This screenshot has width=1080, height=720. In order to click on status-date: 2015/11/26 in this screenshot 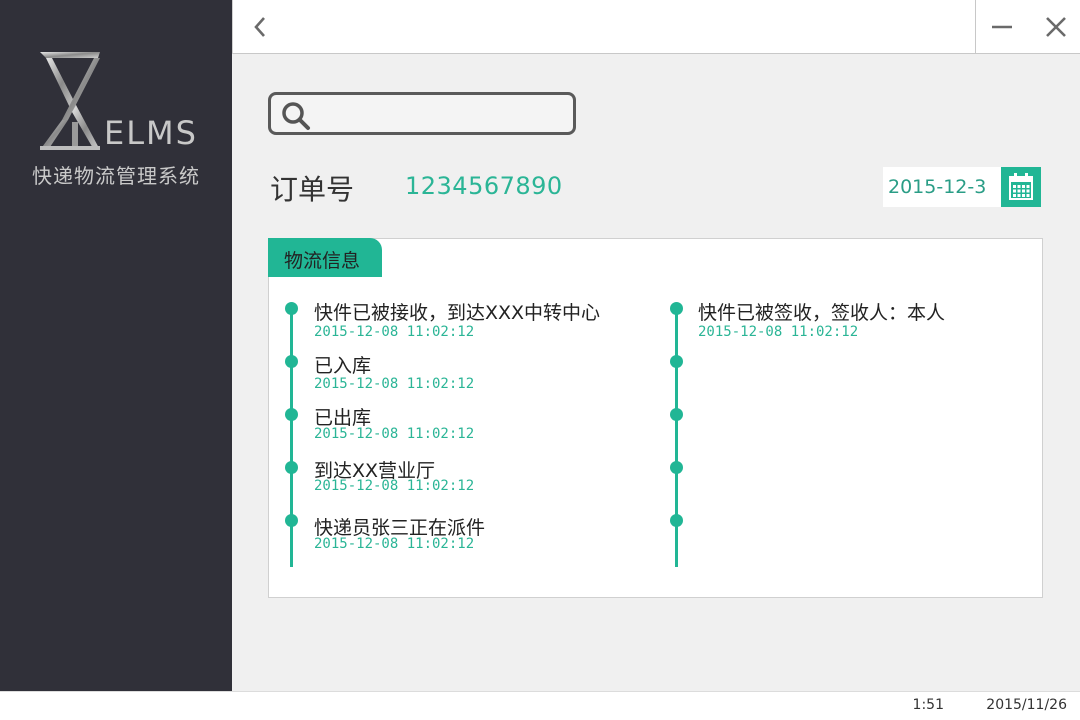, I will do `click(1026, 705)`.